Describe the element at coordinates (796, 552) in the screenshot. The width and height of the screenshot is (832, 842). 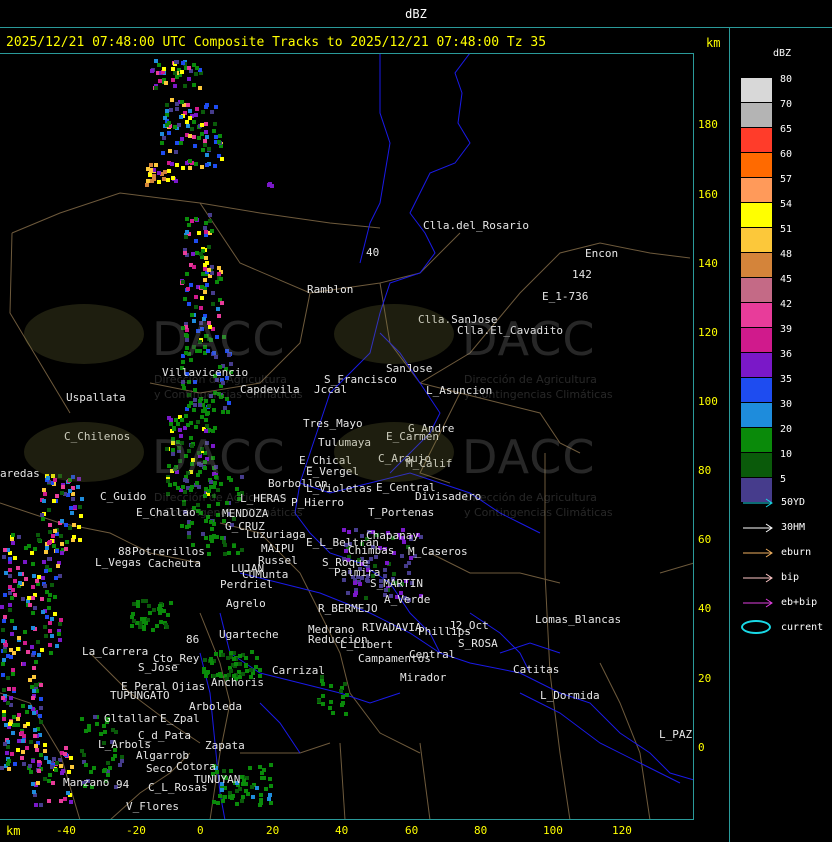
I see `track-label: eburn` at that location.